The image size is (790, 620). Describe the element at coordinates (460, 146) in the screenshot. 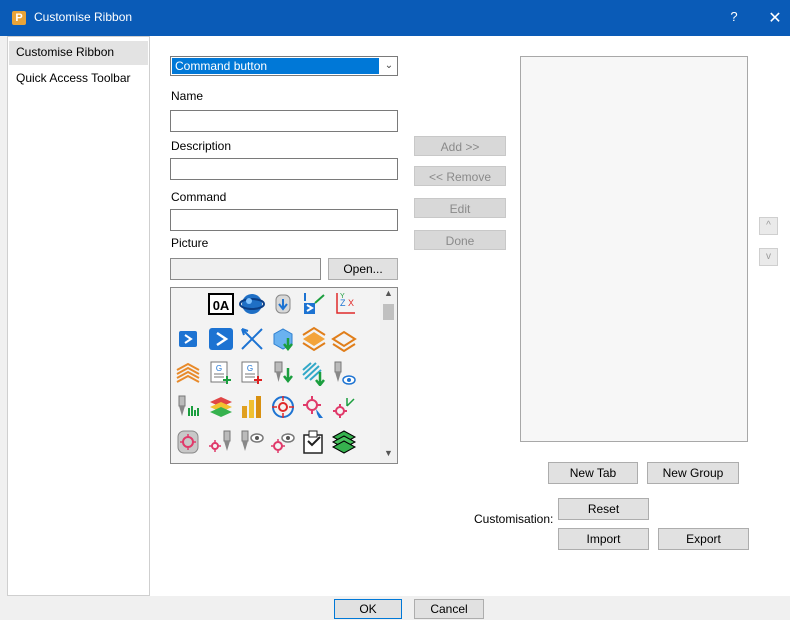

I see `add-button: Add >>` at that location.